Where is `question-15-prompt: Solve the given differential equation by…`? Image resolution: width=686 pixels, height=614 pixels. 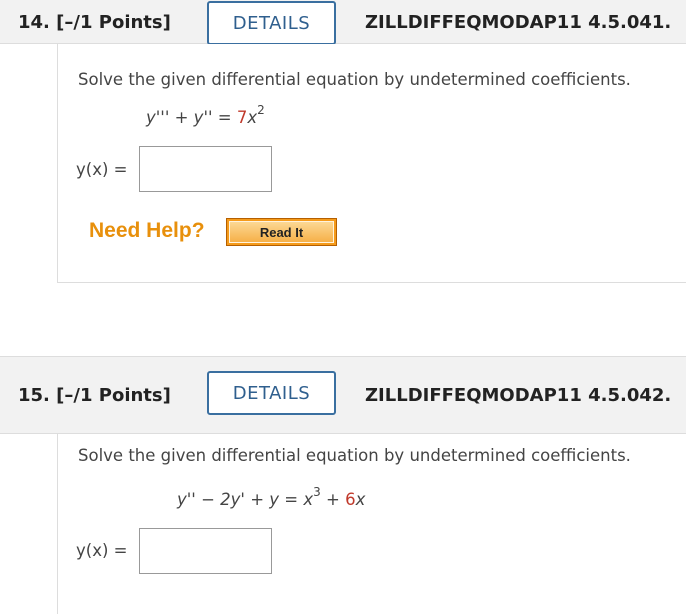
question-15-prompt: Solve the given differential equation by… is located at coordinates (354, 455).